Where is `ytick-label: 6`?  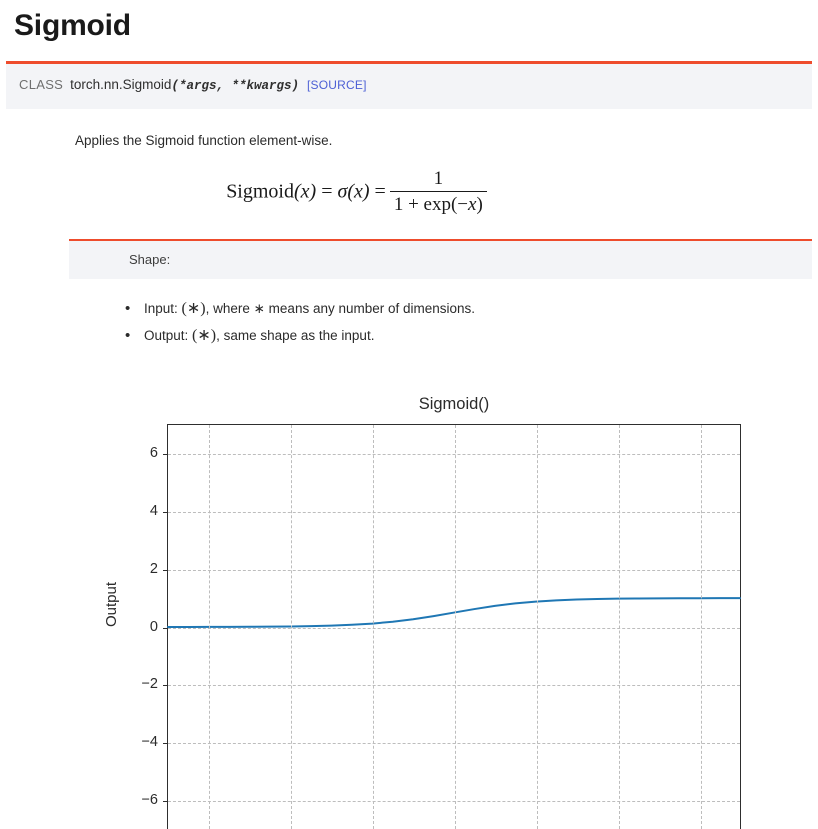 ytick-label: 6 is located at coordinates (153, 452).